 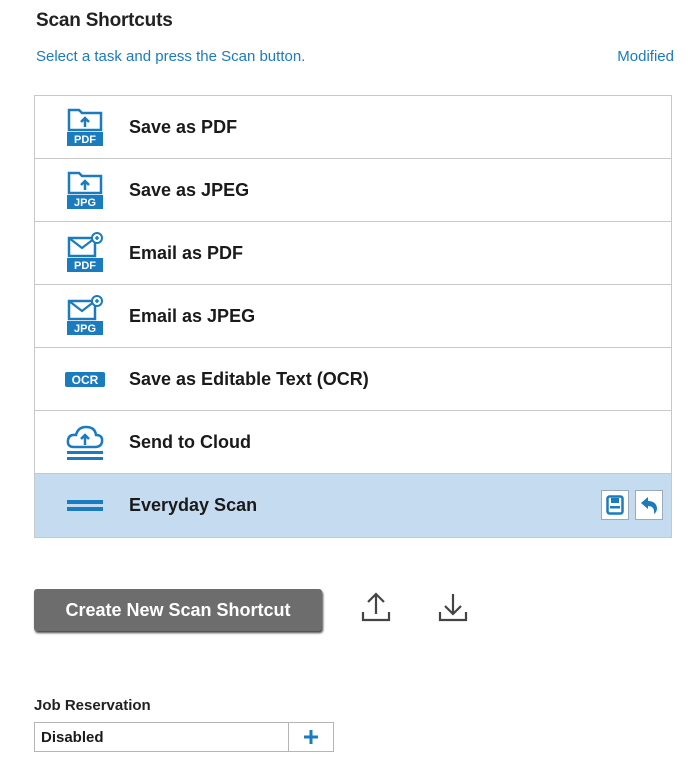 I want to click on job-reservation-add-button, so click(x=310, y=737).